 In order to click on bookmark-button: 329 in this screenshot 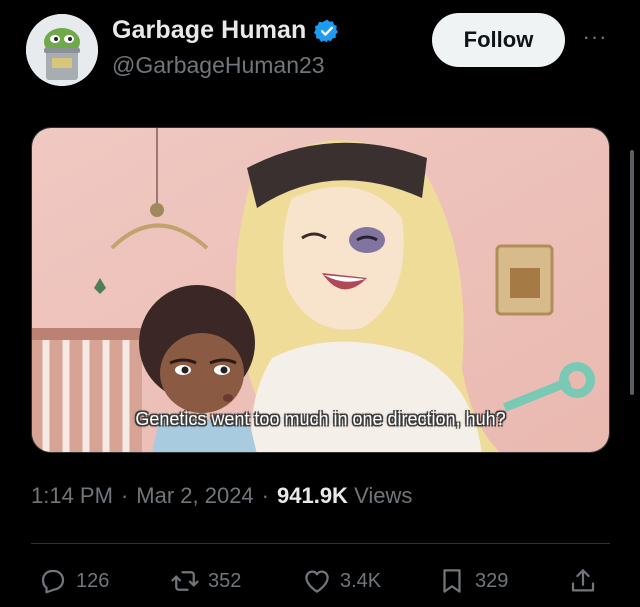, I will do `click(472, 581)`.